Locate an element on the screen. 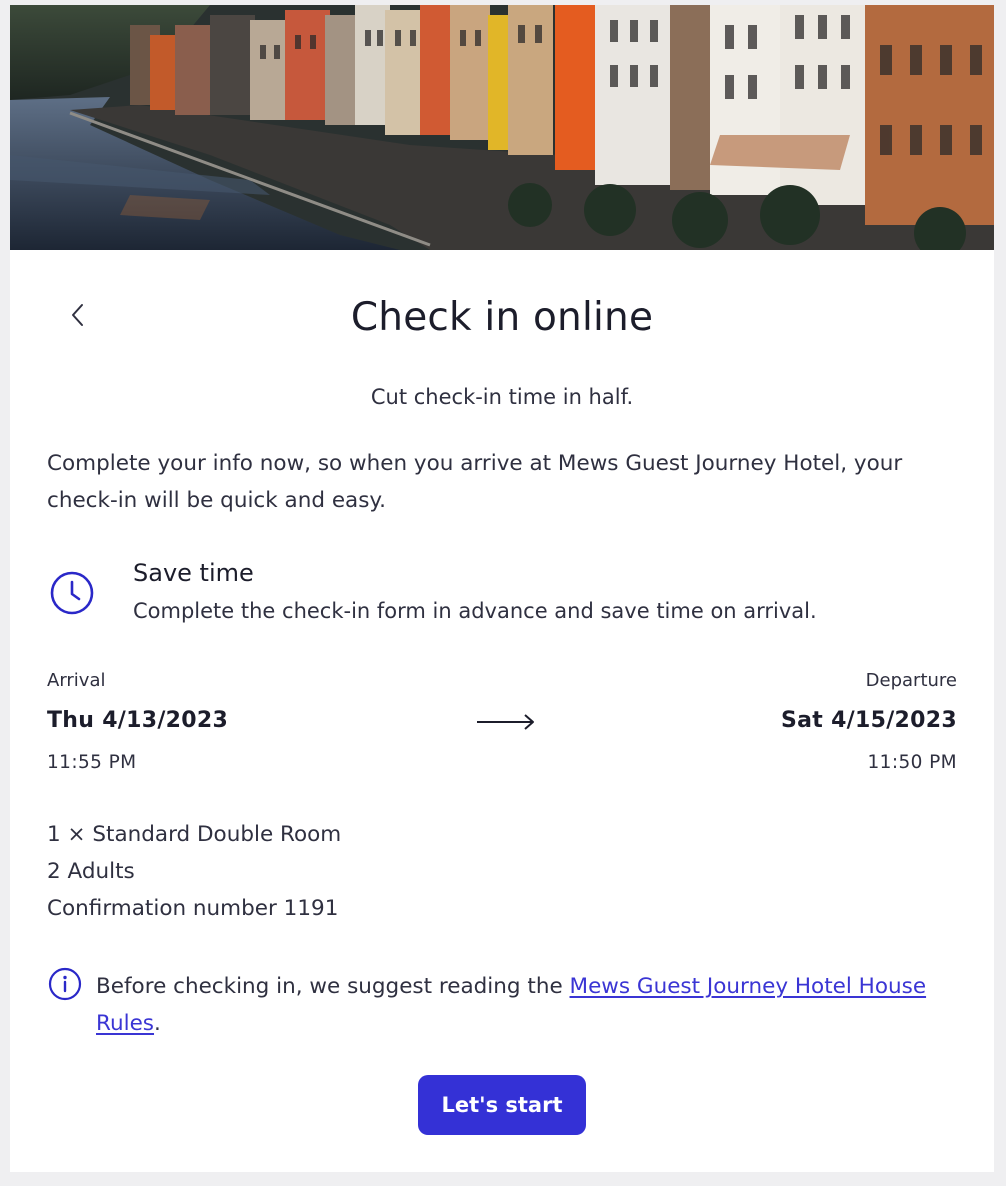  confirmation-number: Confirmation number 1191 is located at coordinates (193, 908).